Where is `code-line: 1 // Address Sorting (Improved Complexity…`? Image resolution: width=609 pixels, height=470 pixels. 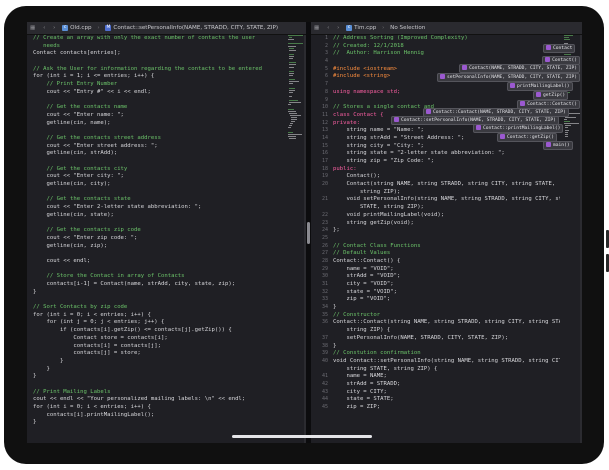
code-line: 1 // Address Sorting (Improved Complexity… is located at coordinates (435, 39).